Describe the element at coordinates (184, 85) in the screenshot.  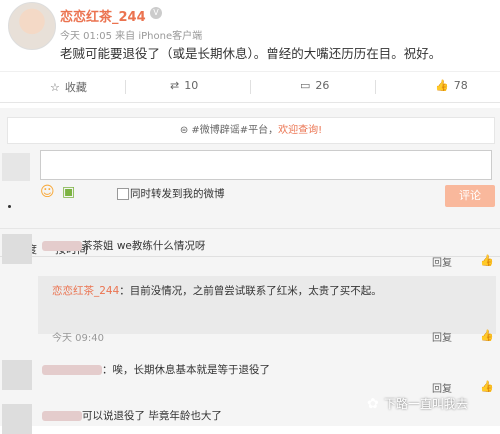
I see `repost-button: ⇄ 10` at that location.